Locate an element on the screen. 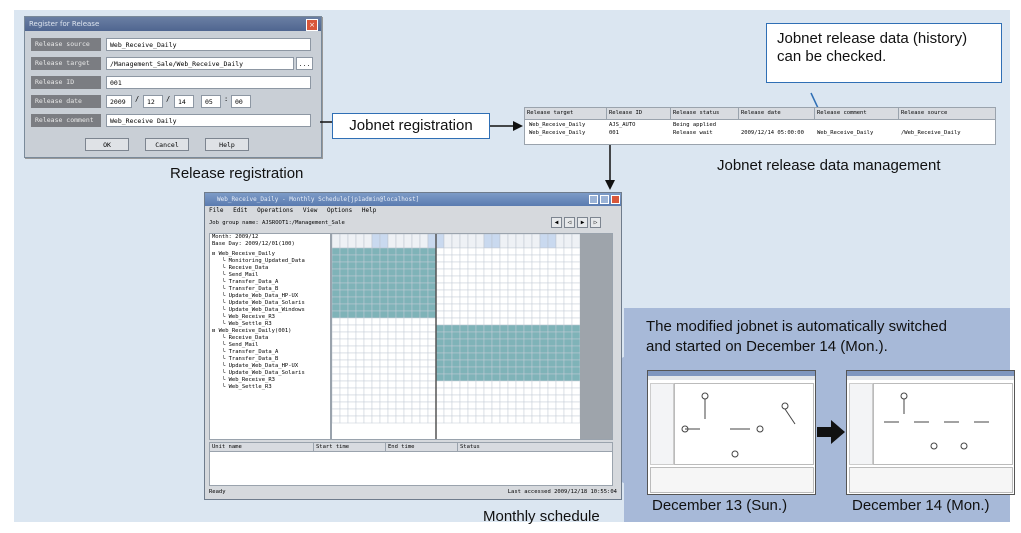 This screenshot has height=533, width=1021. tree-node: └ Receive_Data is located at coordinates (270, 268).